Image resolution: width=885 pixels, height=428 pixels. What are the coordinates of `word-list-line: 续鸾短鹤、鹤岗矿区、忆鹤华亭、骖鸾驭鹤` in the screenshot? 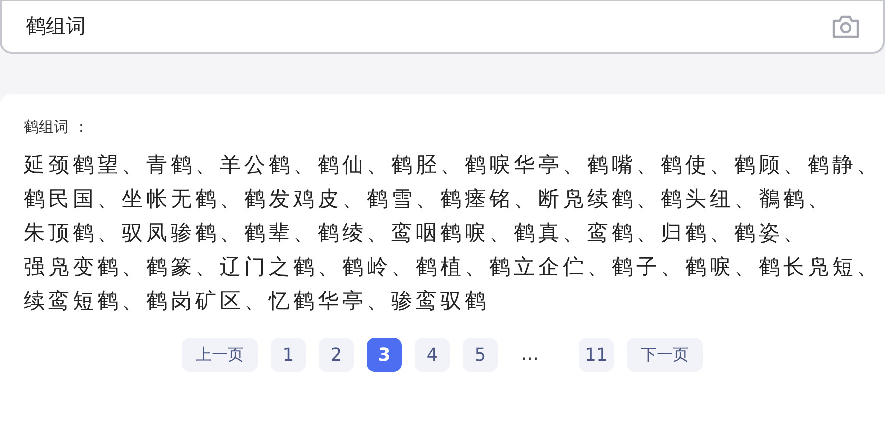 It's located at (257, 301).